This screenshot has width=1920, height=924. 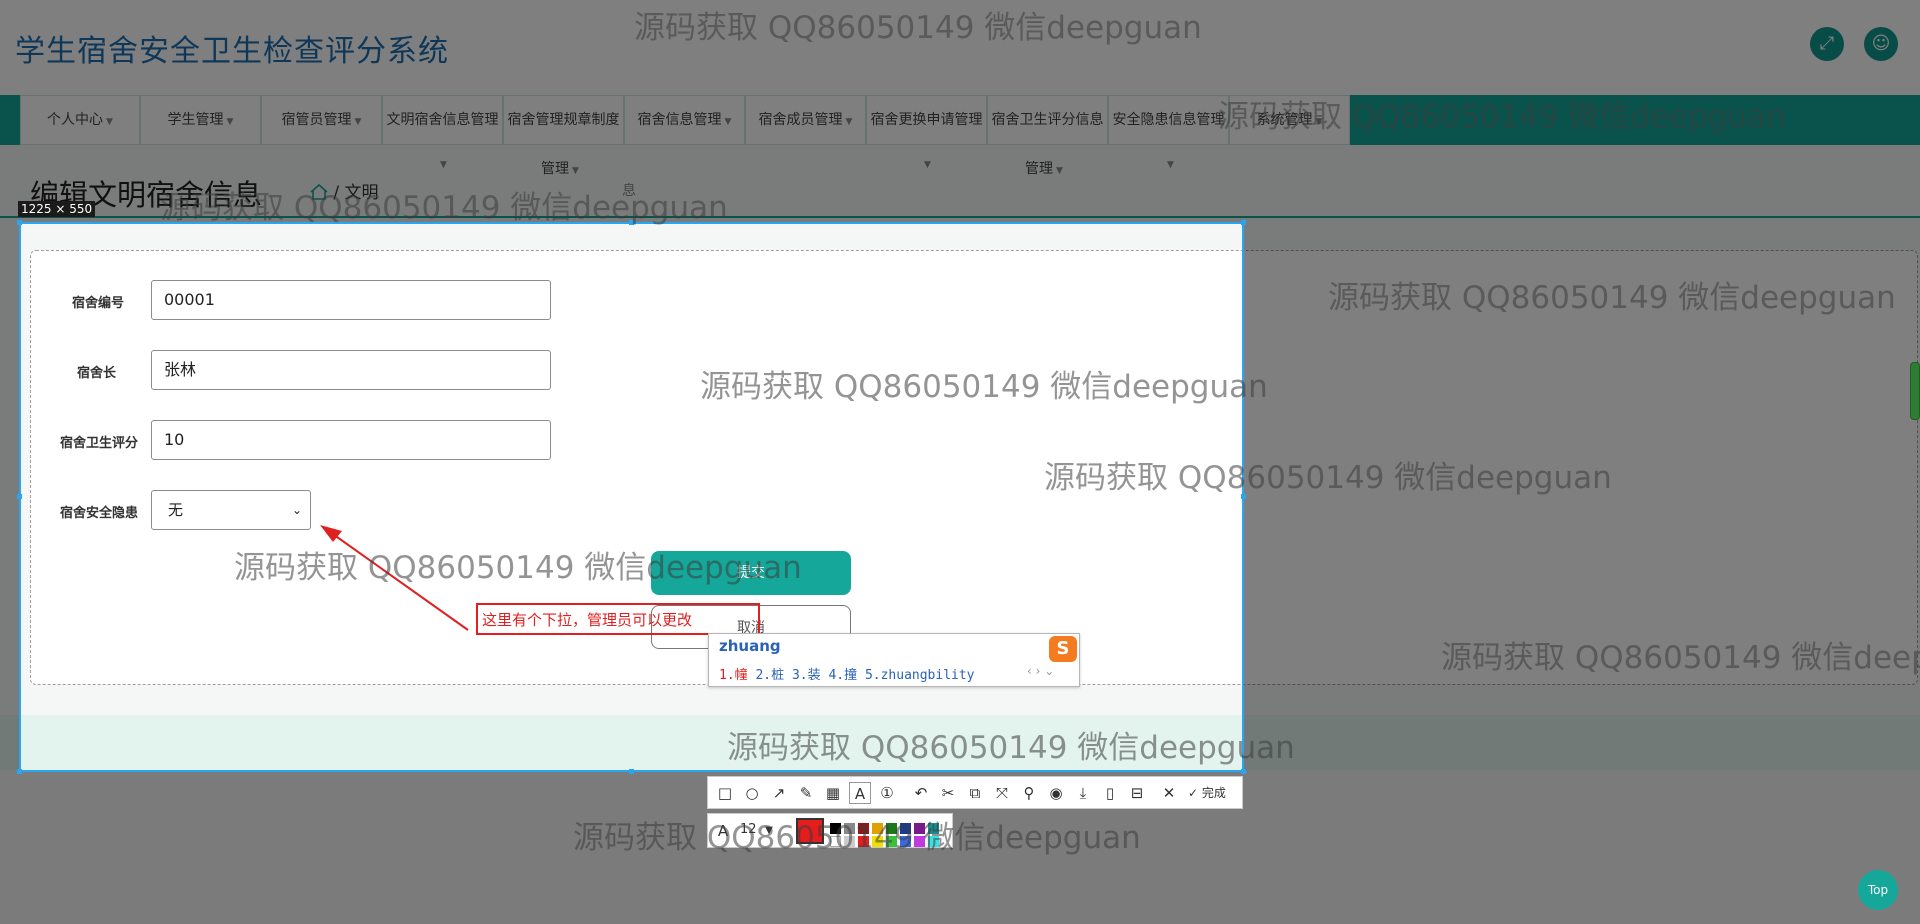 I want to click on back-to-top-button: Top, so click(x=1878, y=890).